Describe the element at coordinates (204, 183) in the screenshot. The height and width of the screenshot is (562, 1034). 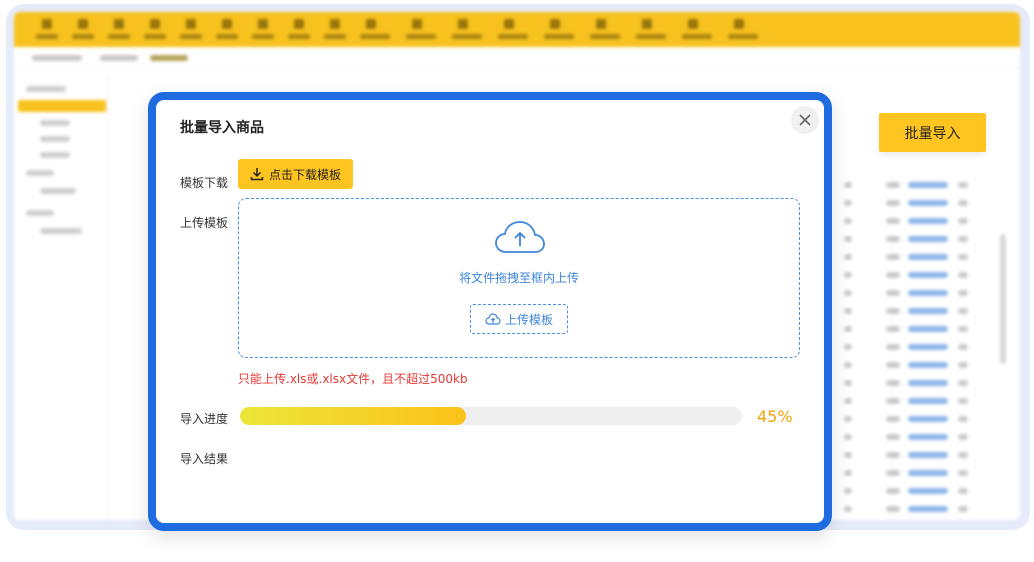
I see `template-download-label: 模板下载` at that location.